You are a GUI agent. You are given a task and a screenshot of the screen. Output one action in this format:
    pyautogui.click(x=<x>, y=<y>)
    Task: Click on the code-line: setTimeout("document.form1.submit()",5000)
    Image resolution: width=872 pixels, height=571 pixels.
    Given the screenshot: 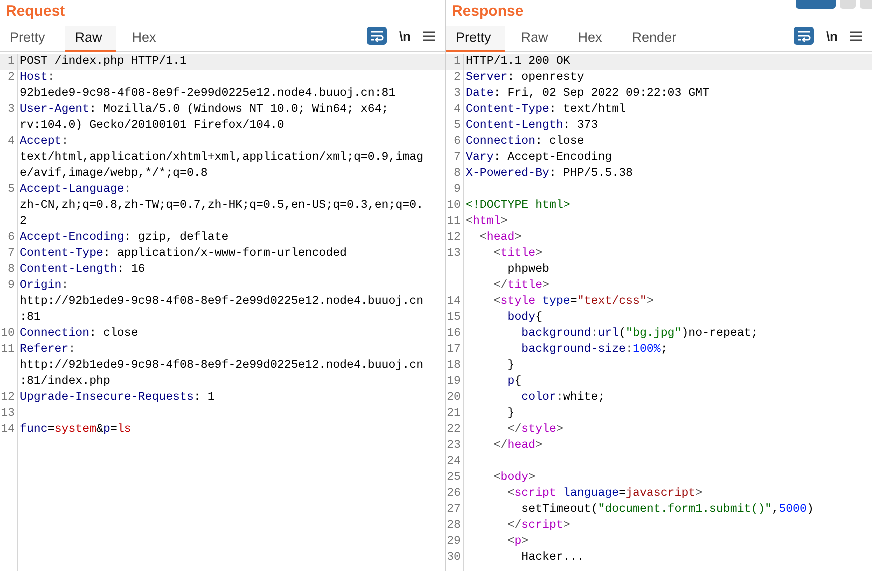 What is the action you would take?
    pyautogui.click(x=667, y=510)
    